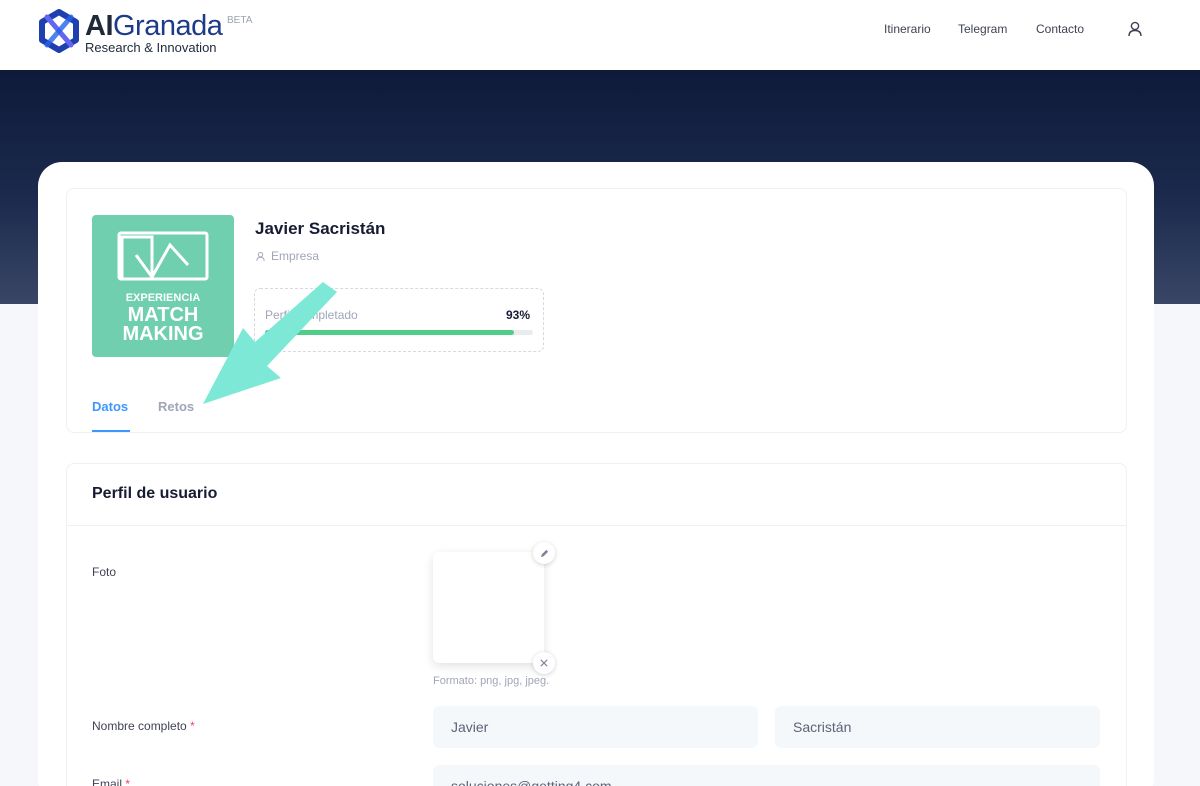  I want to click on edit-photo-button, so click(544, 553).